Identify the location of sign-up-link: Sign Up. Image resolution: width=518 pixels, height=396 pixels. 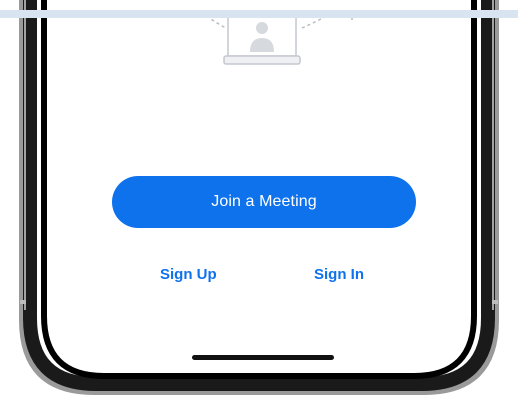
(188, 274).